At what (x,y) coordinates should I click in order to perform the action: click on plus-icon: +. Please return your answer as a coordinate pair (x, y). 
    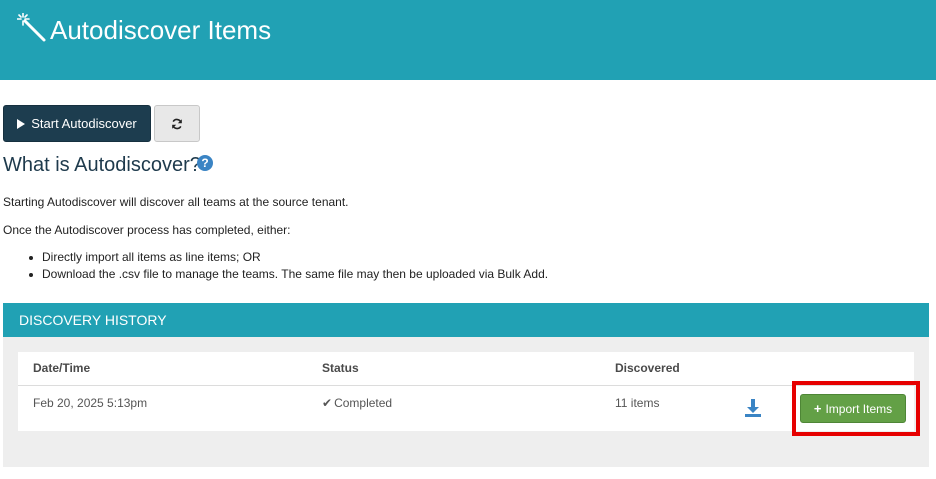
    Looking at the image, I should click on (817, 408).